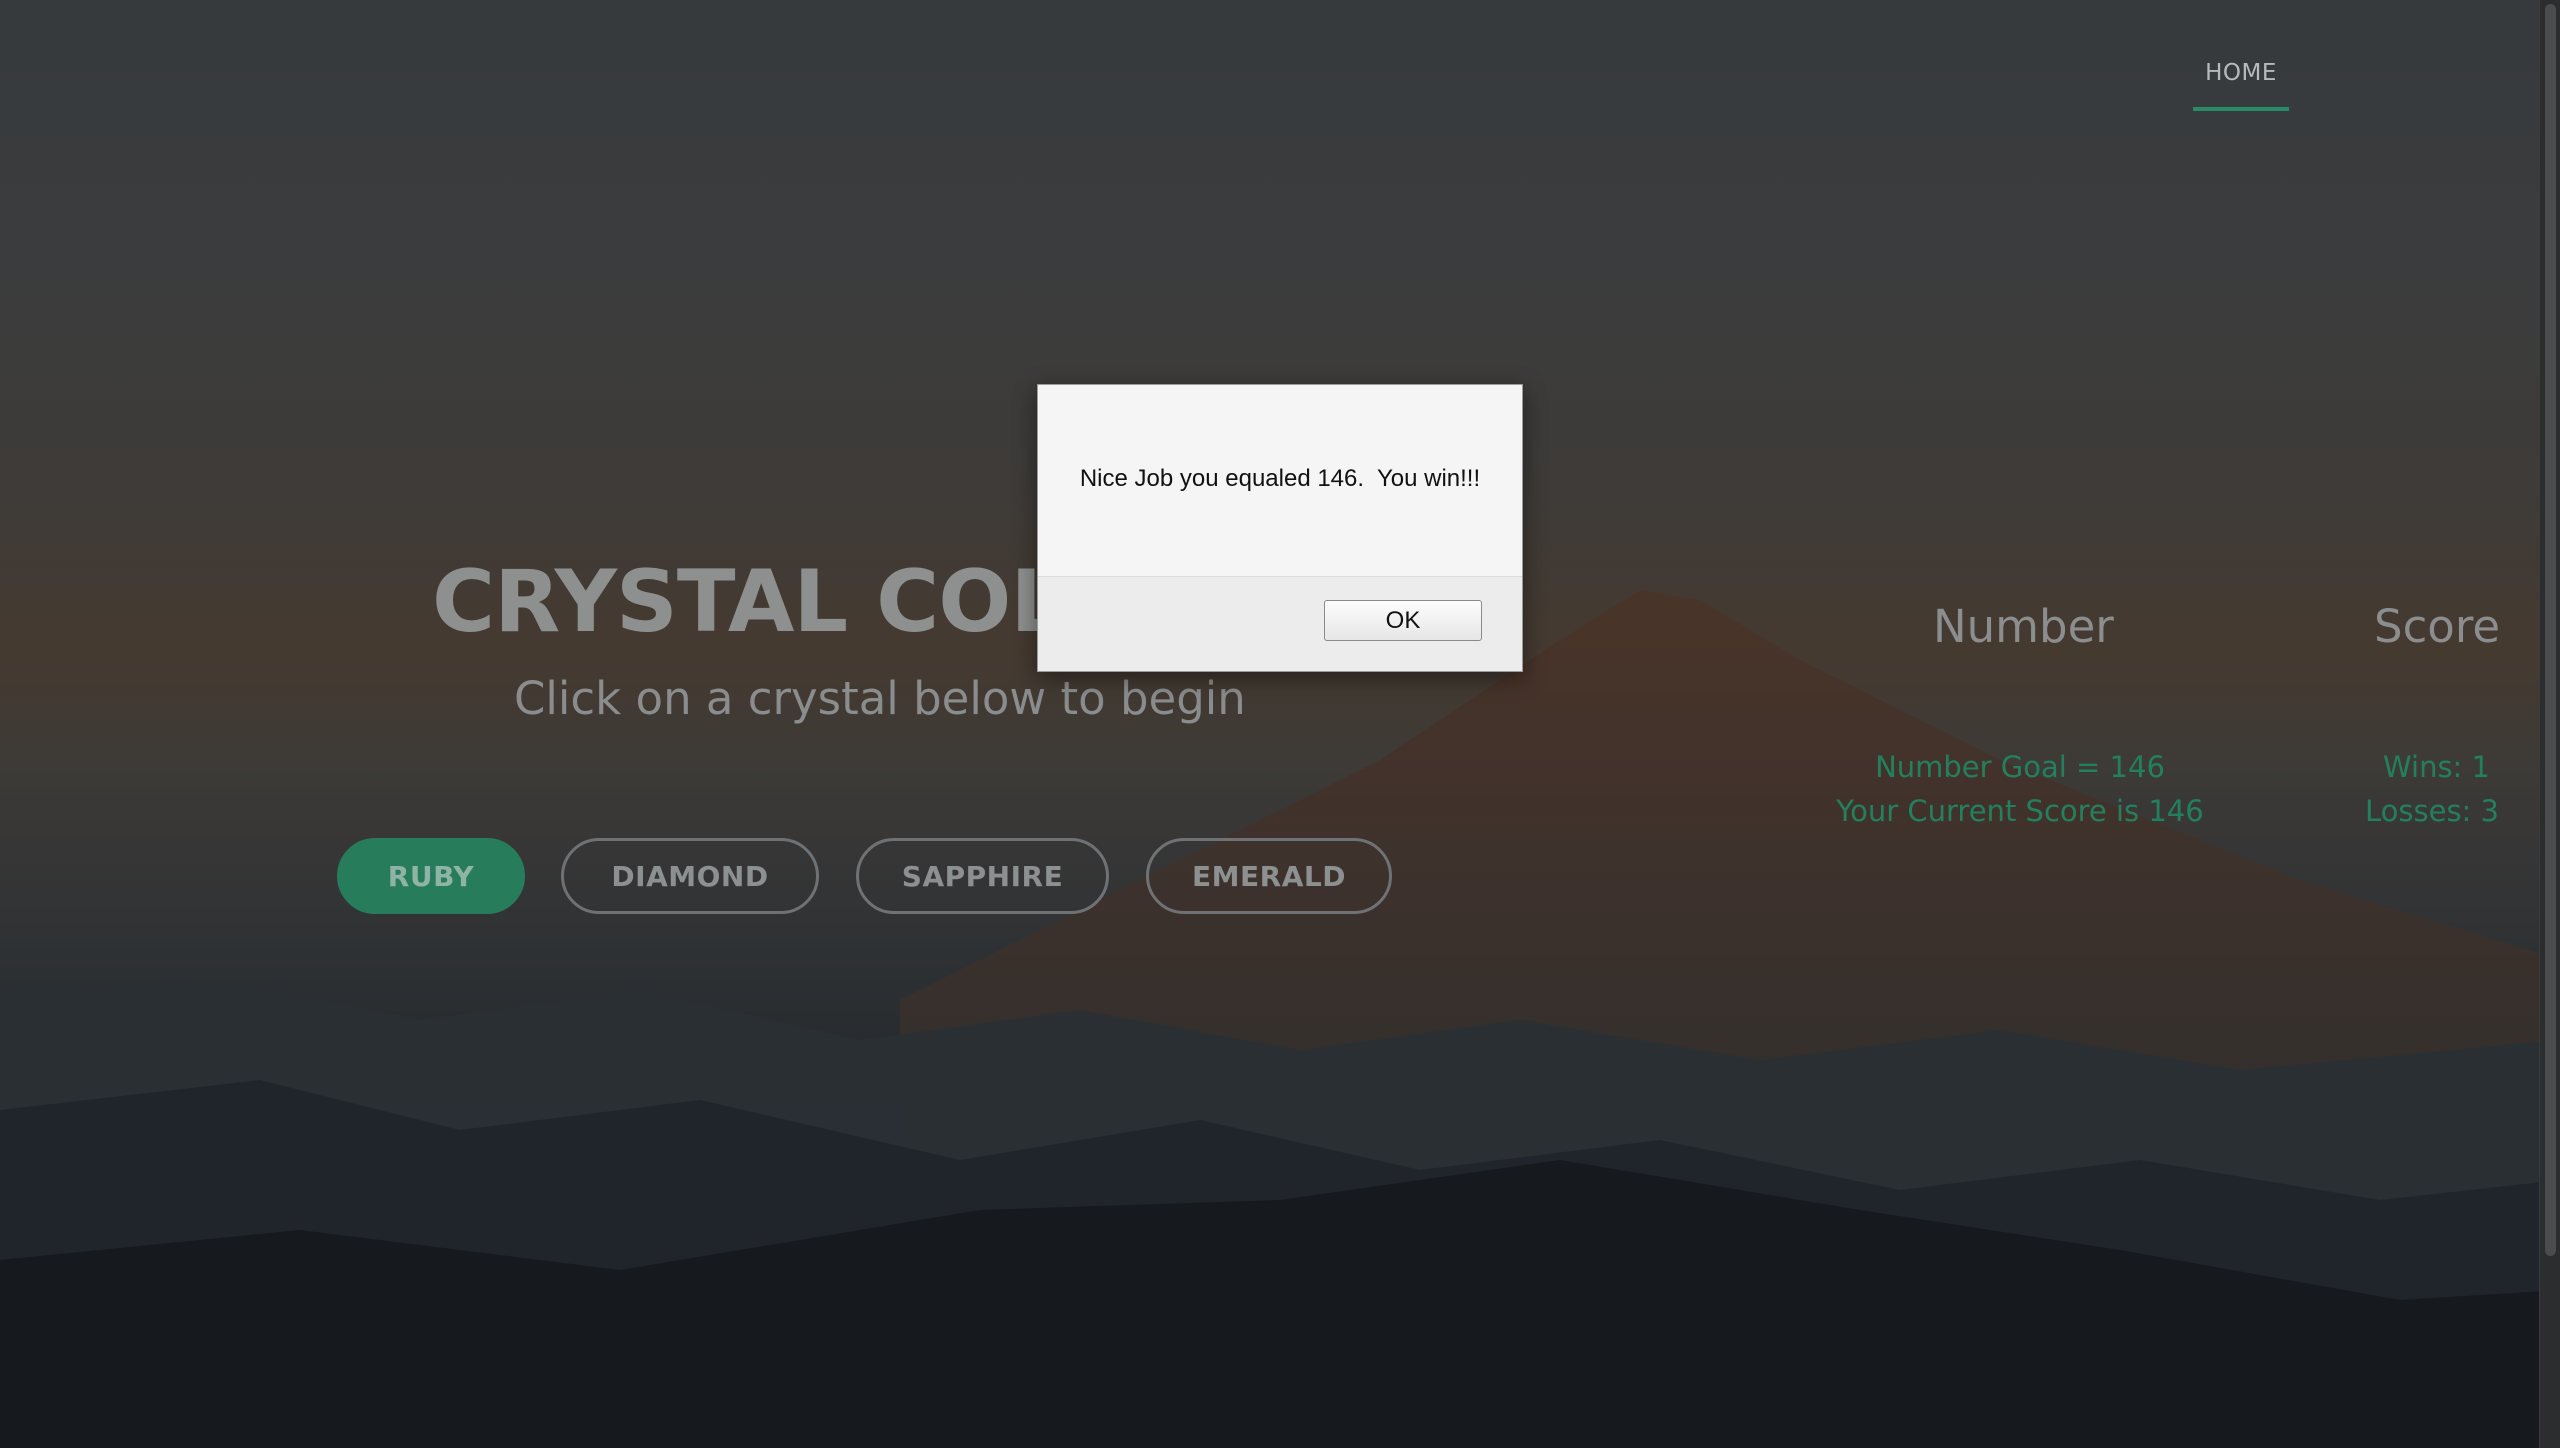 Image resolution: width=2560 pixels, height=1448 pixels. Describe the element at coordinates (431, 876) in the screenshot. I see `ruby-button: RUBY` at that location.